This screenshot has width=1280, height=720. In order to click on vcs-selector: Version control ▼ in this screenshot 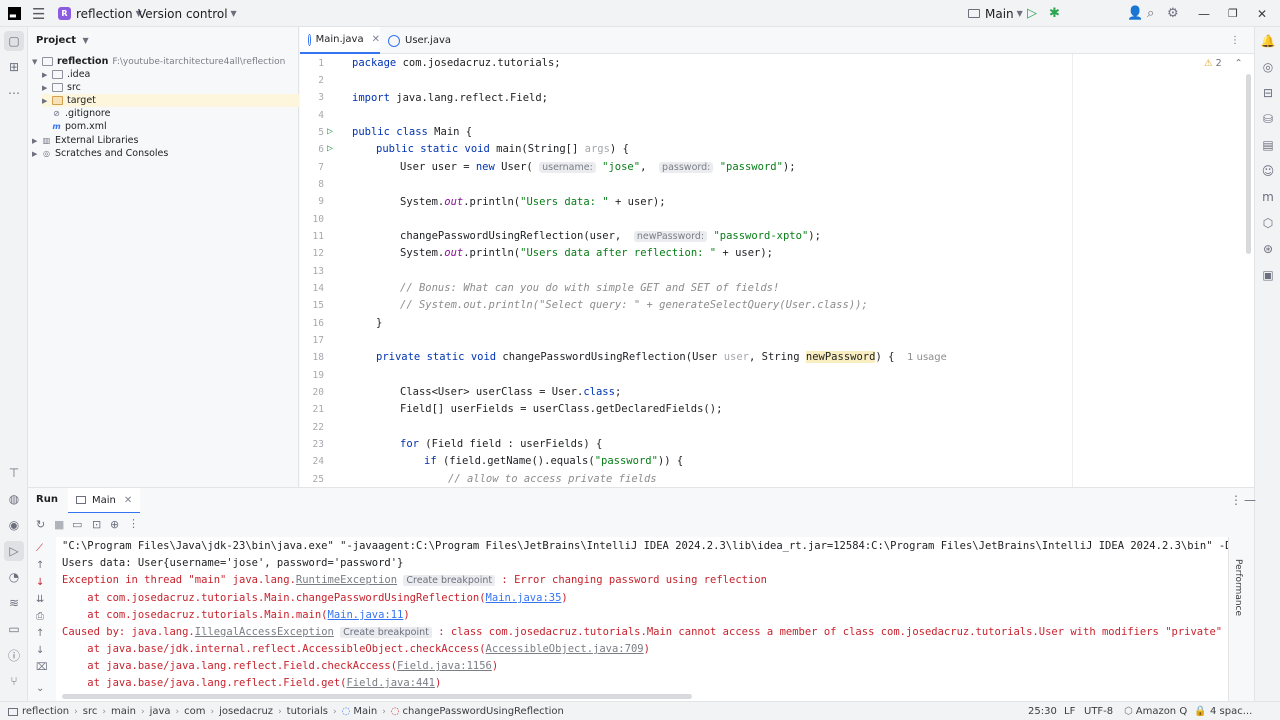, I will do `click(187, 13)`.